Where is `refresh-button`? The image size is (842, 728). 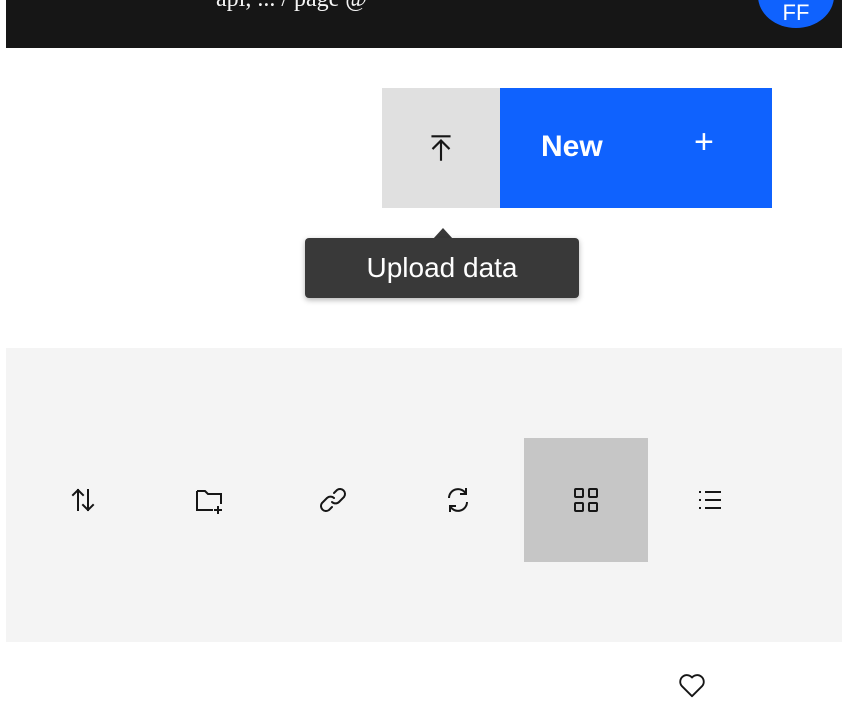 refresh-button is located at coordinates (458, 500).